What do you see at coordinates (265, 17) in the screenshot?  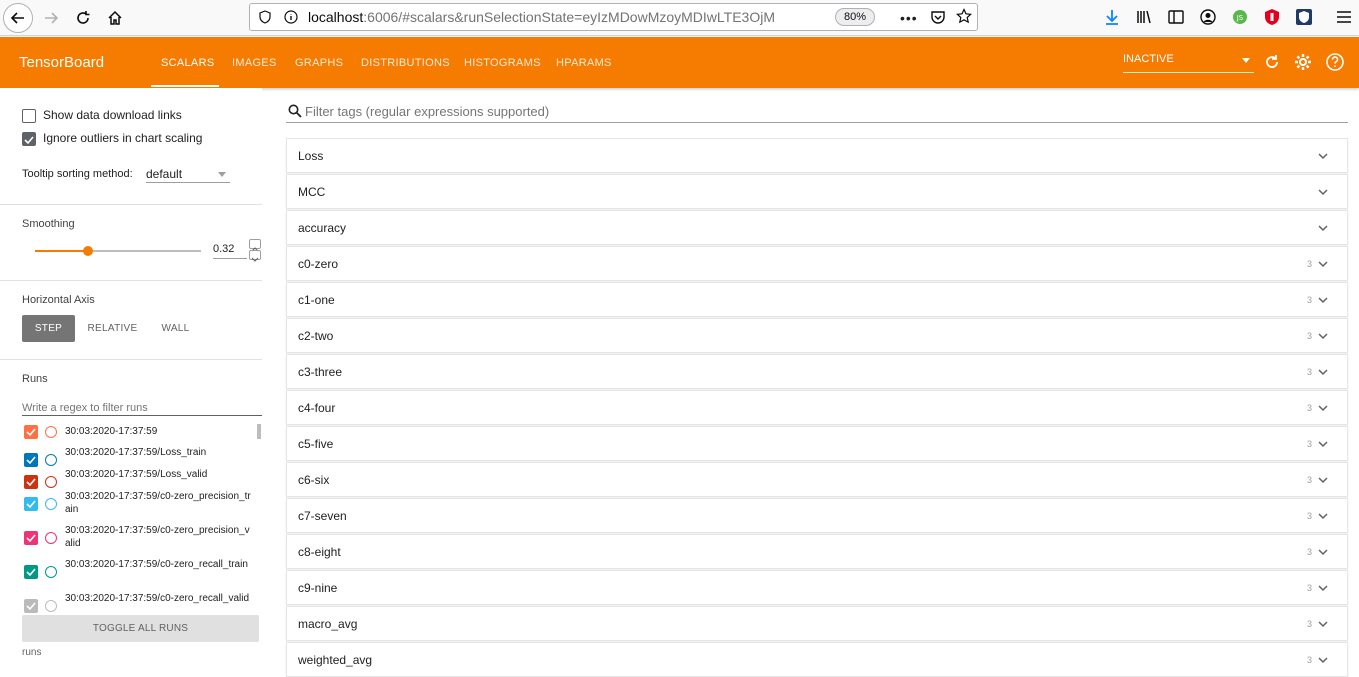 I see `shield-icon` at bounding box center [265, 17].